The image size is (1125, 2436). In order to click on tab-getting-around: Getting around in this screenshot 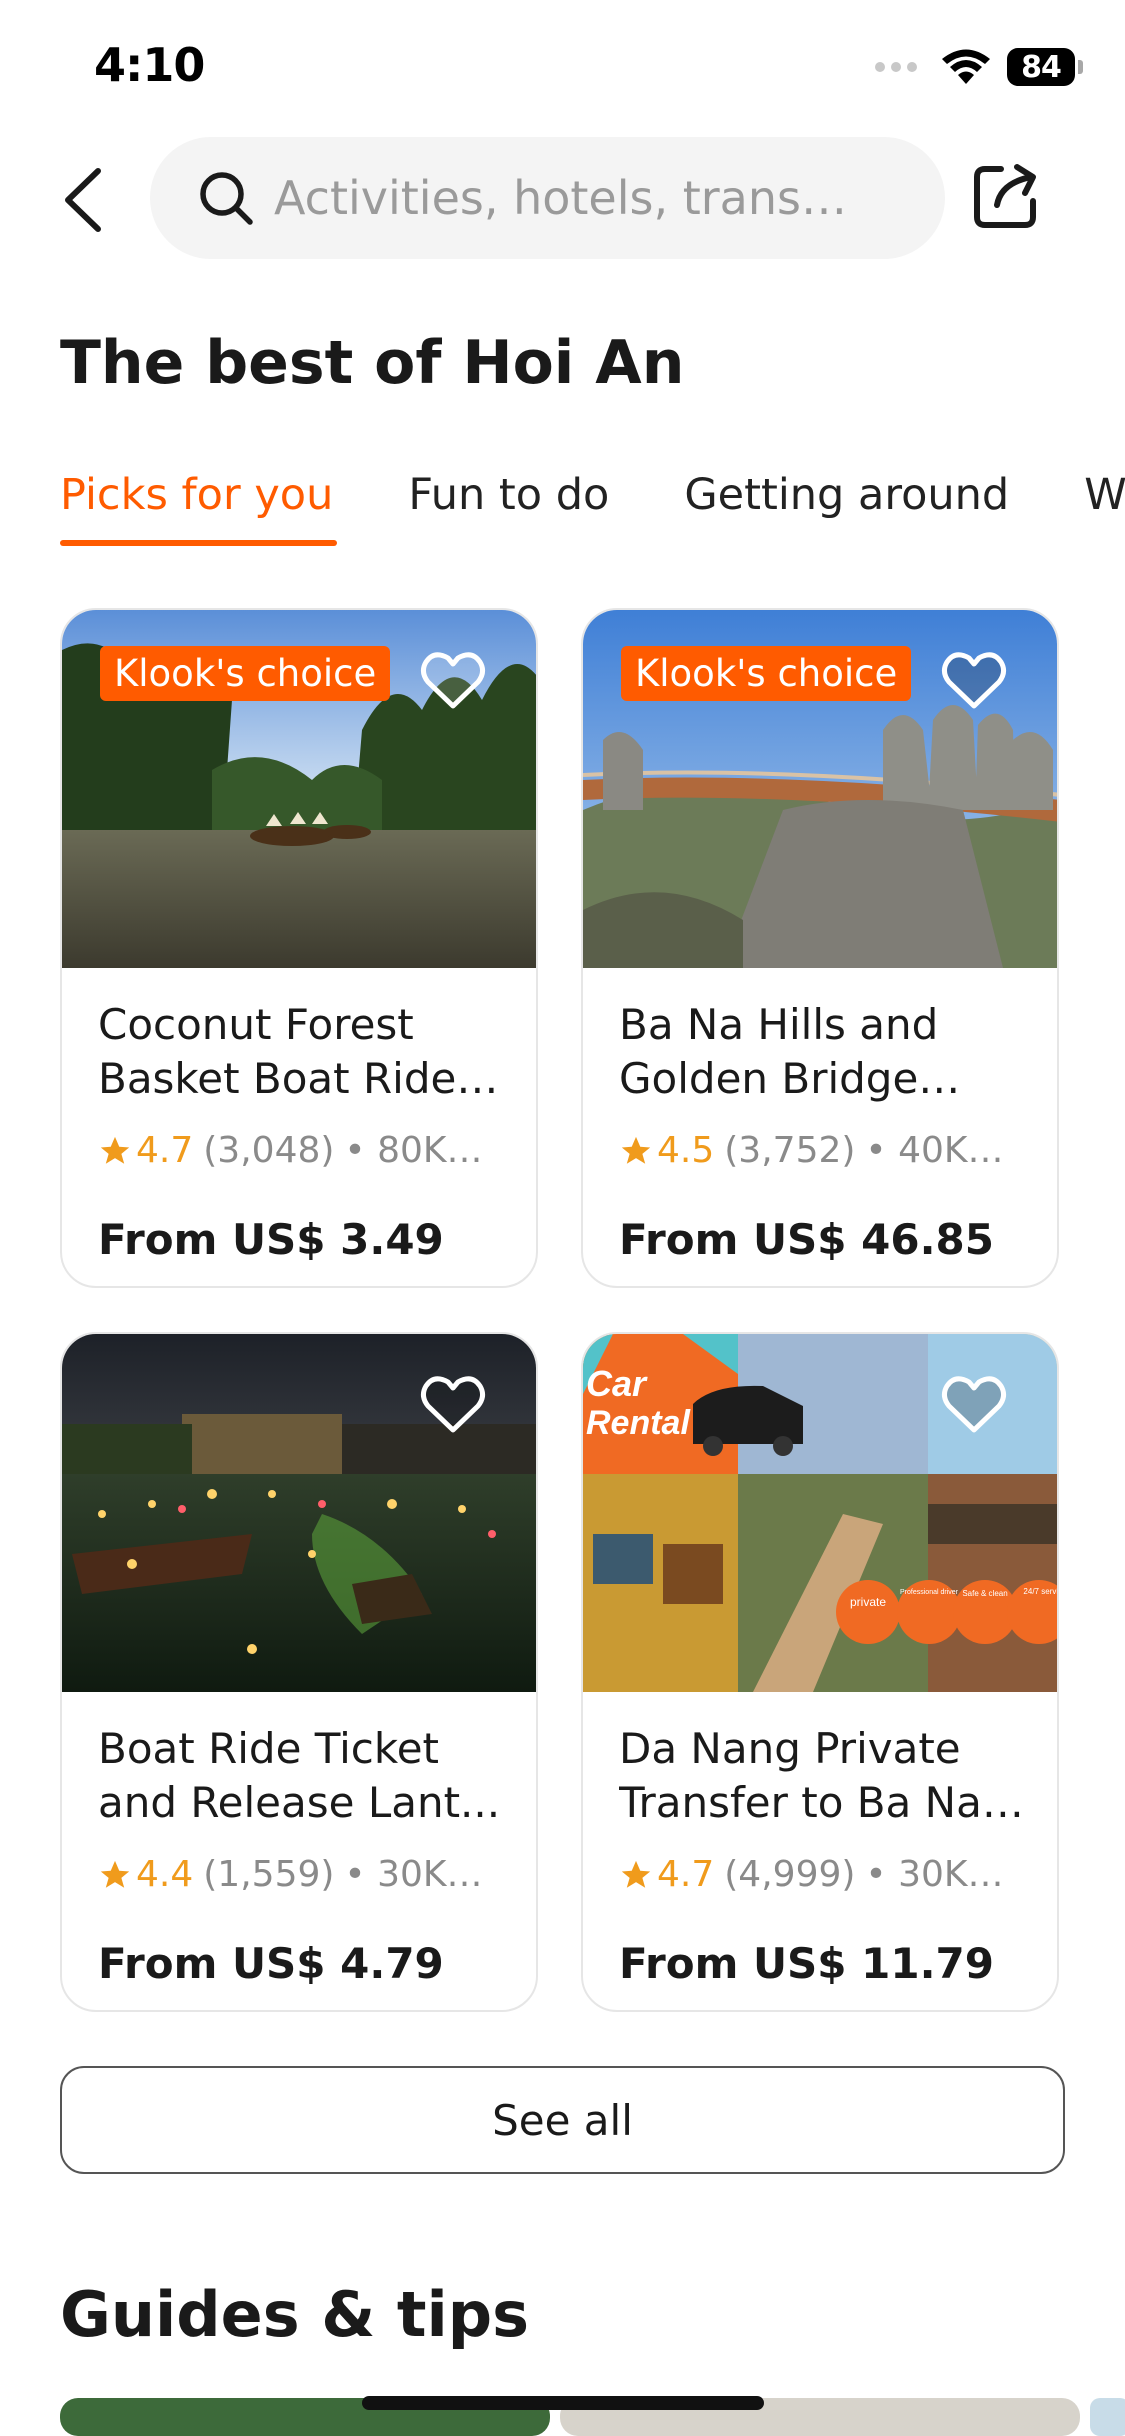, I will do `click(846, 508)`.